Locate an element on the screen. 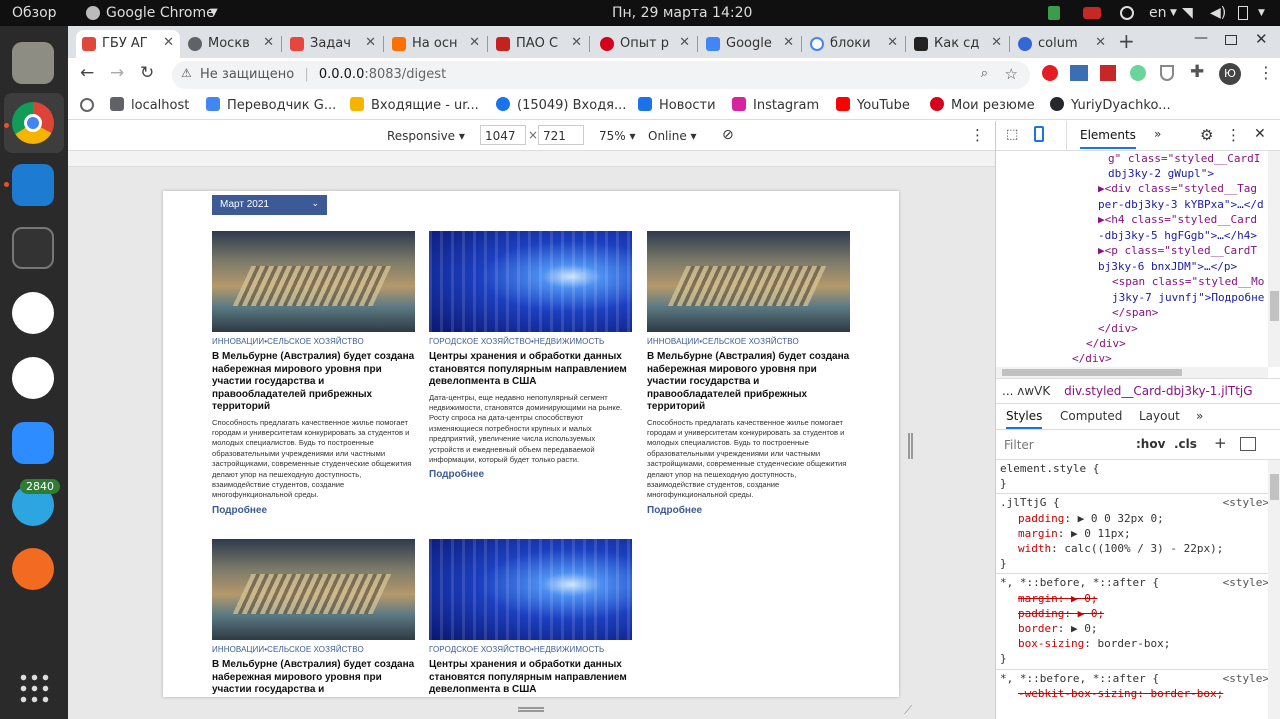  tab-1: Москв ✕ is located at coordinates (231, 44).